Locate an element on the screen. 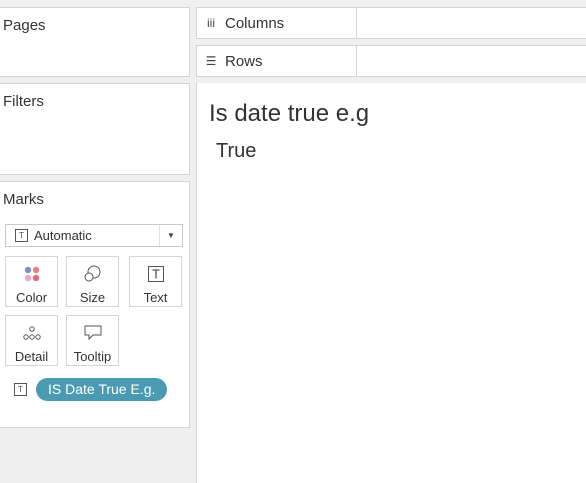 The image size is (586, 483). filters-title: Filters is located at coordinates (23, 101).